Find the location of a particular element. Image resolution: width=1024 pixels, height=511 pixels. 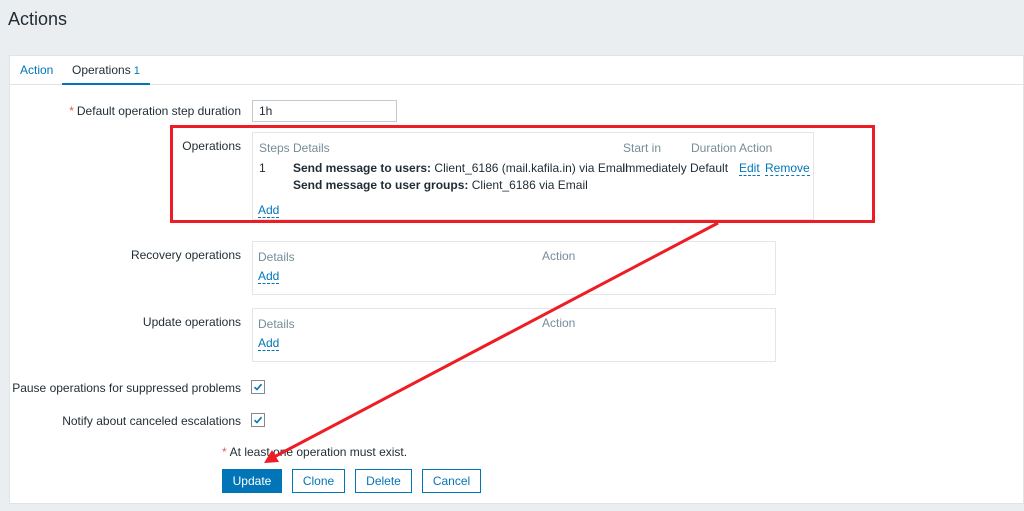

pause-suppressed-checkbox is located at coordinates (258, 387).